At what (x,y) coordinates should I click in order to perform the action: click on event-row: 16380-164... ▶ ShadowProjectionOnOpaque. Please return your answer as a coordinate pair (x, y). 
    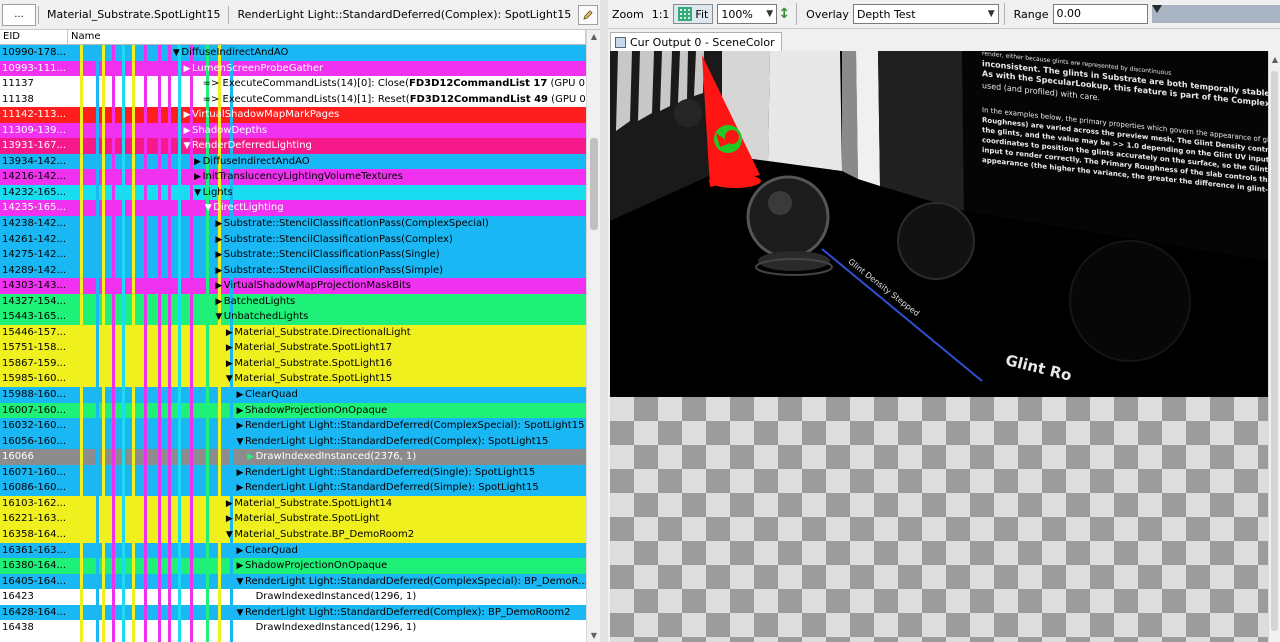
    Looking at the image, I should click on (293, 566).